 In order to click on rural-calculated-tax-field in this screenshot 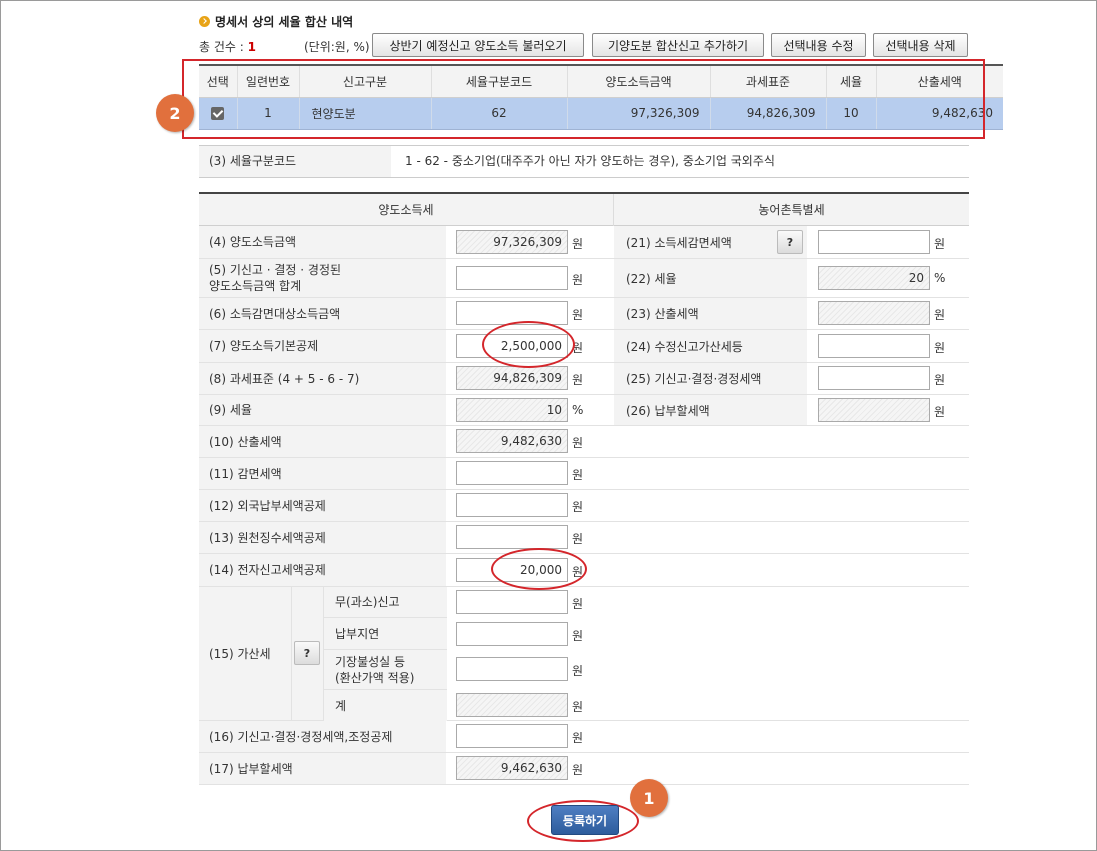, I will do `click(874, 313)`.